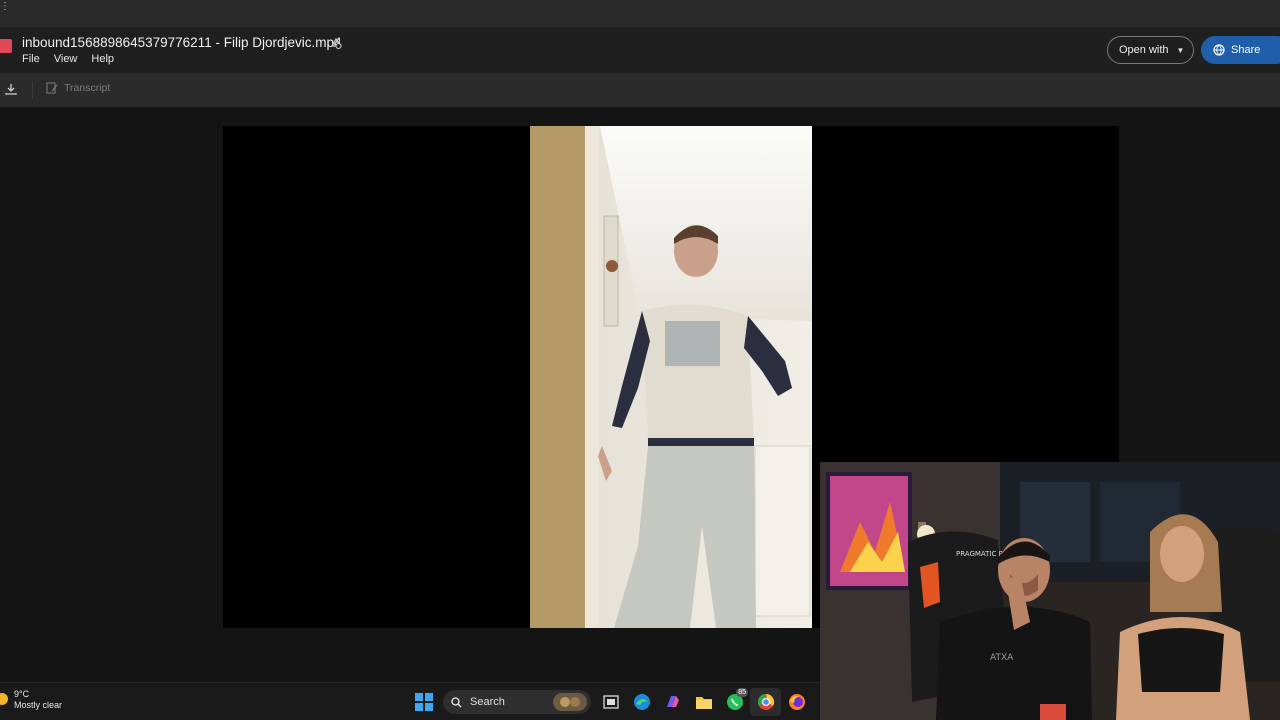  Describe the element at coordinates (1144, 50) in the screenshot. I see `open-with-label: Open with` at that location.